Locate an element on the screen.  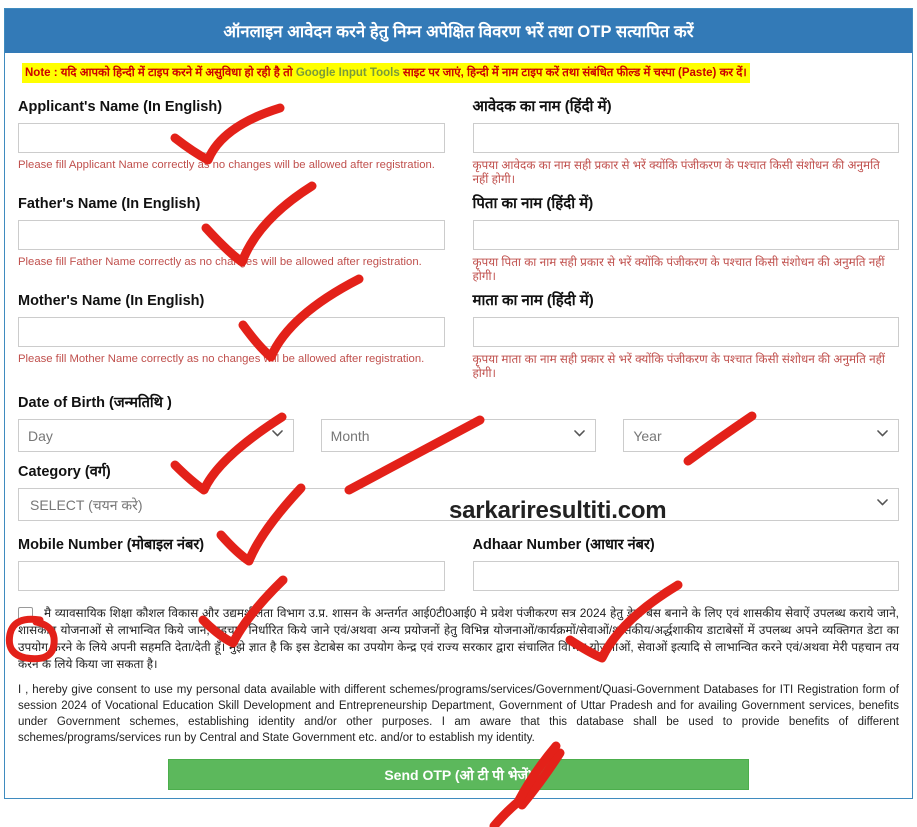
adhaar-group: Adhaar Number (आधार नंबर) is located at coordinates (679, 556).